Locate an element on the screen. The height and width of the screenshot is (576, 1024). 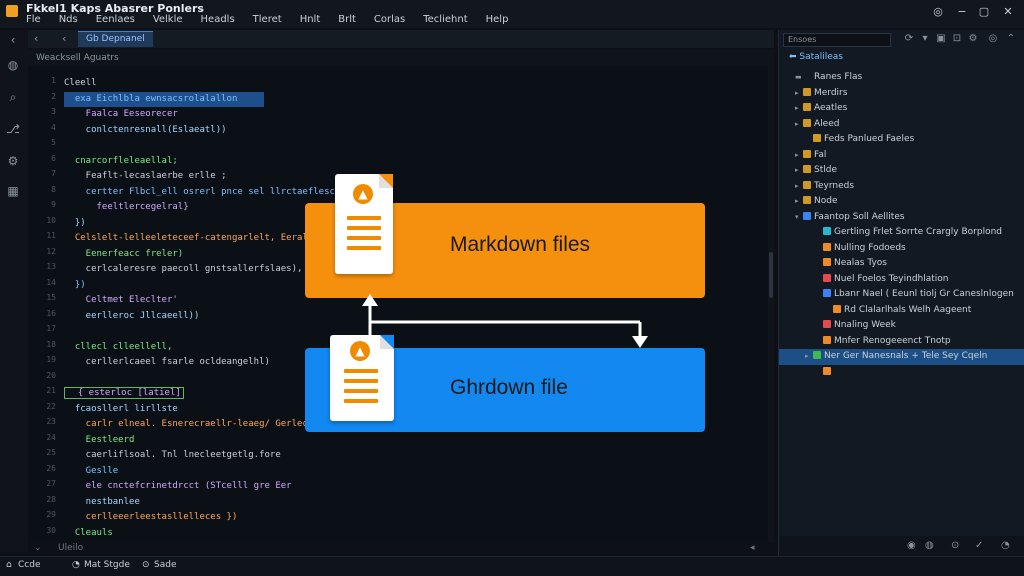
debug-icon: ⚙ is located at coordinates (13, 161).